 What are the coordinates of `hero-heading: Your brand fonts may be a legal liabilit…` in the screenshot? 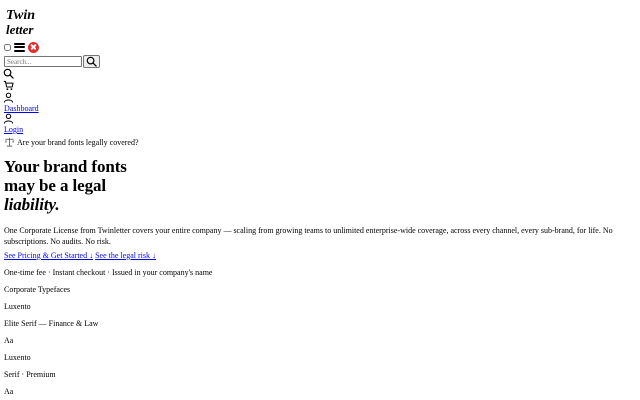 It's located at (65, 185).